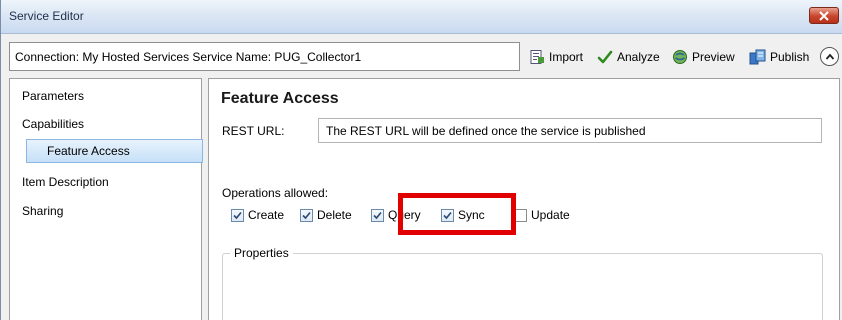 The height and width of the screenshot is (320, 842). What do you see at coordinates (421, 17) in the screenshot?
I see `title-bar: Service Editor` at bounding box center [421, 17].